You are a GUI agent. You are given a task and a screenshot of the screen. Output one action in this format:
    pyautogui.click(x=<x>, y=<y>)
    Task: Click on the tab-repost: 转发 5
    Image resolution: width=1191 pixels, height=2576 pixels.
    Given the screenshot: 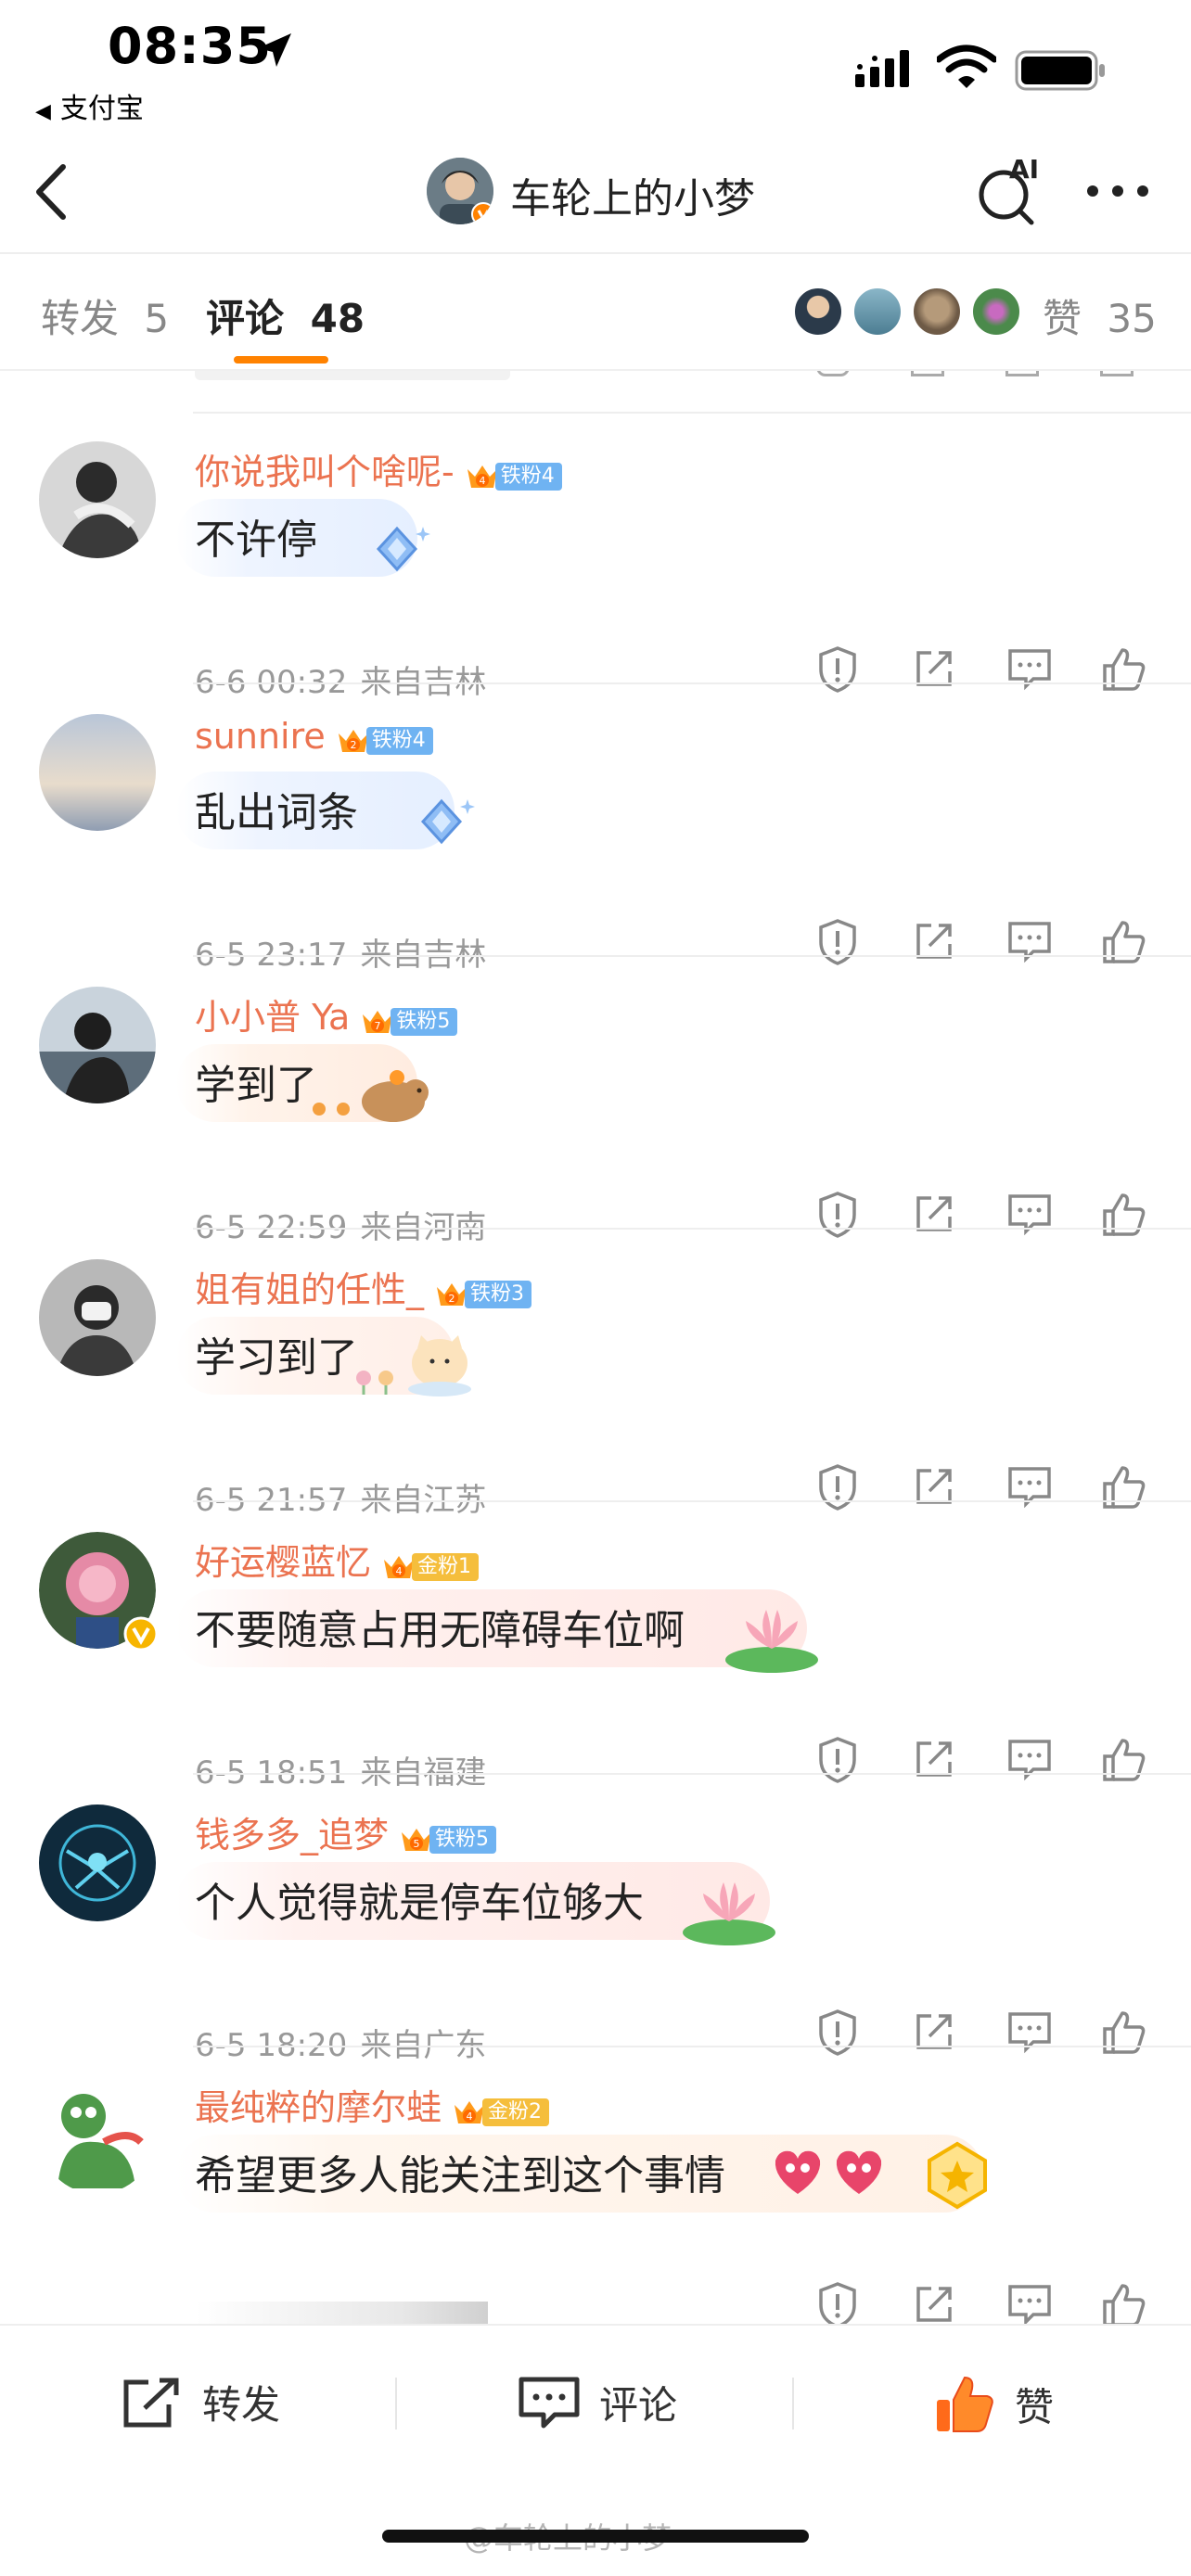 What is the action you would take?
    pyautogui.click(x=105, y=316)
    